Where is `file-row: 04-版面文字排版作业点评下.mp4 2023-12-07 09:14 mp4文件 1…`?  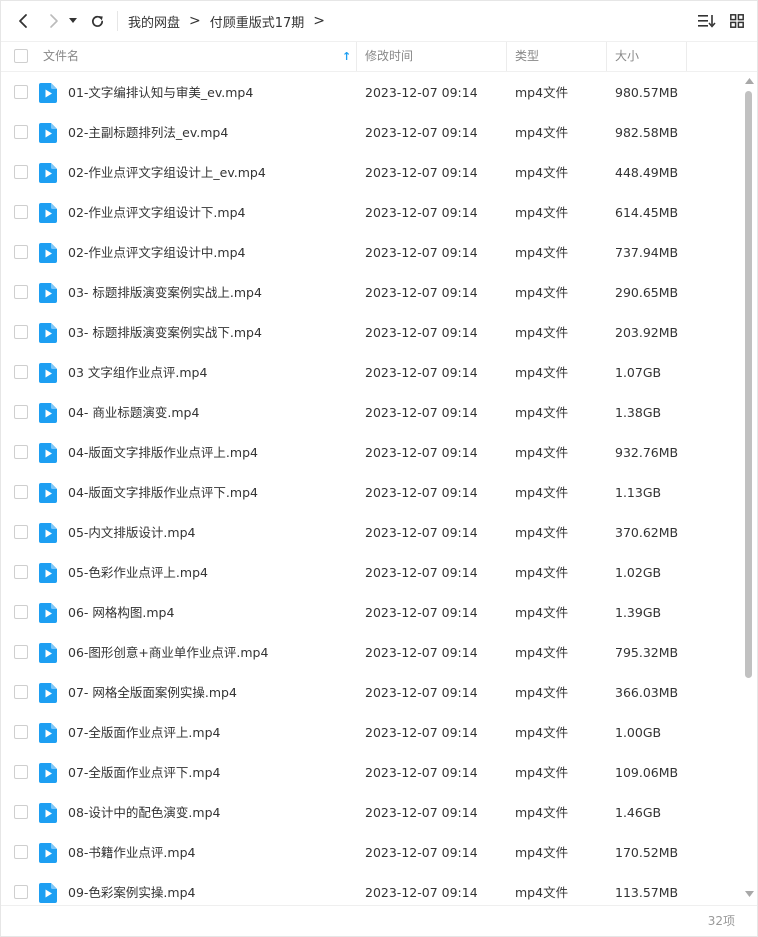 file-row: 04-版面文字排版作业点评下.mp4 2023-12-07 09:14 mp4文件 1… is located at coordinates (371, 493).